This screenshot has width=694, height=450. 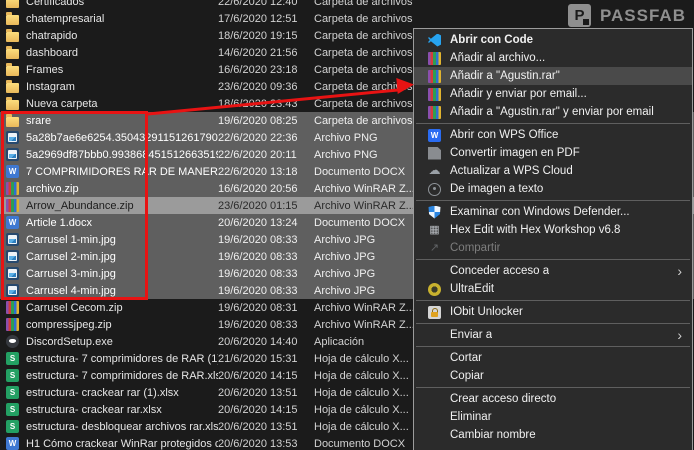 What do you see at coordinates (553, 335) in the screenshot?
I see `menu-item-enviar-a: Enviar a ›` at bounding box center [553, 335].